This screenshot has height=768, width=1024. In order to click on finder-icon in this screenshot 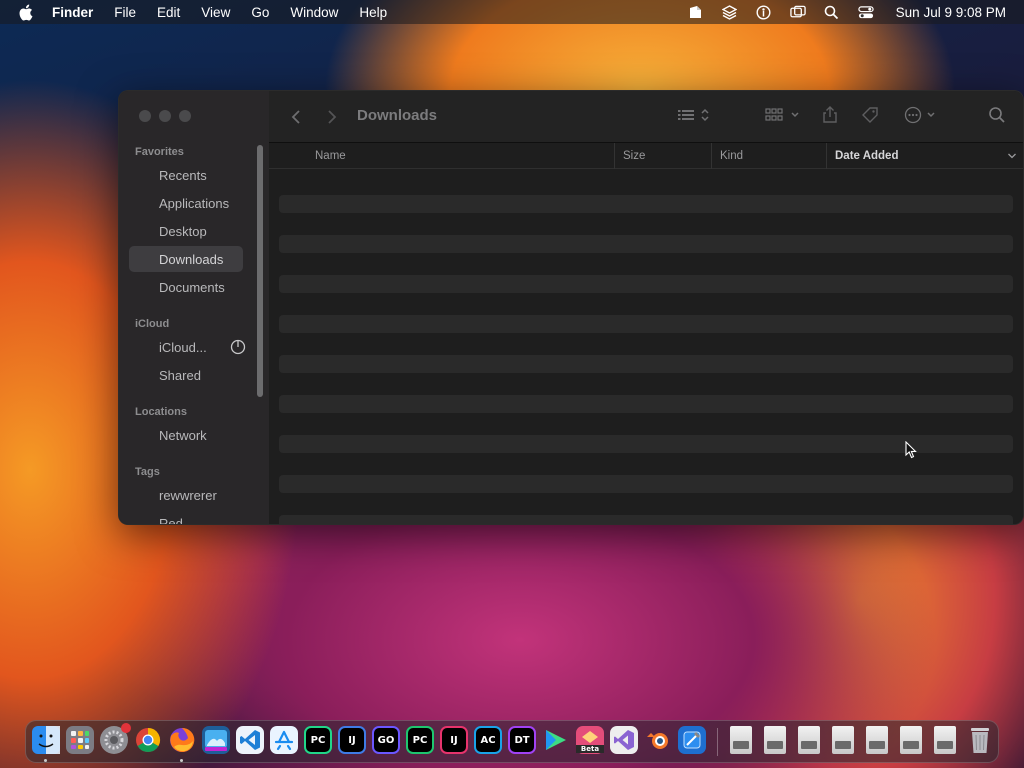, I will do `click(46, 740)`.